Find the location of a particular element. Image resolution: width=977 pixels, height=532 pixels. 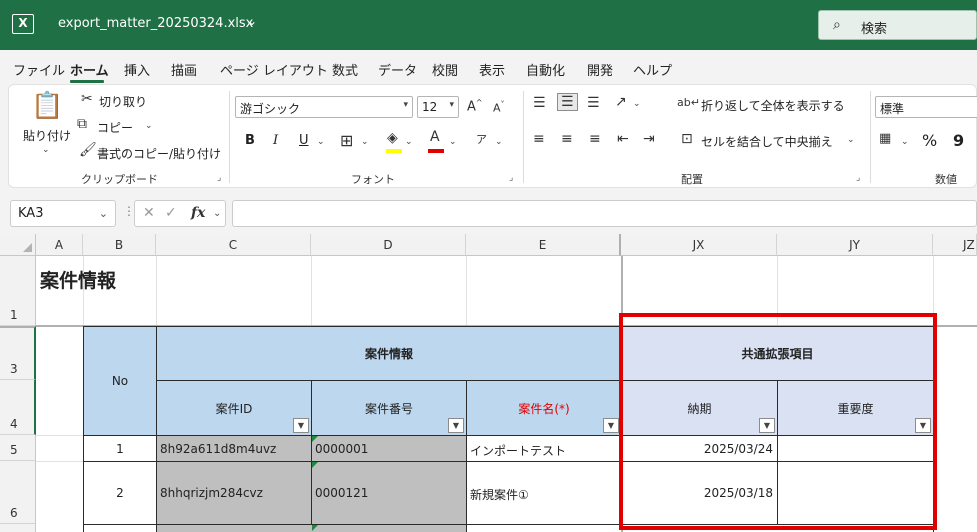

align-left-icon: ≡ is located at coordinates (539, 139).